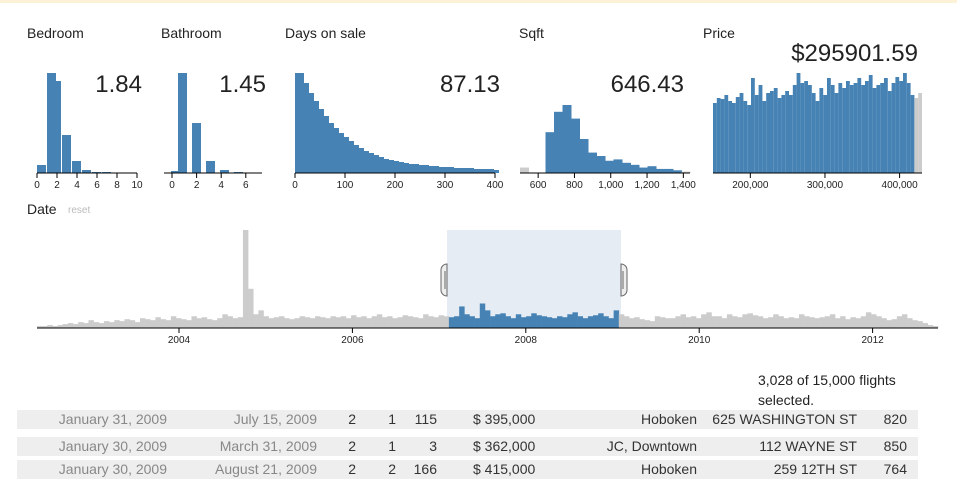 This screenshot has height=481, width=957. Describe the element at coordinates (504, 419) in the screenshot. I see `cell-price: $ 395,000` at that location.